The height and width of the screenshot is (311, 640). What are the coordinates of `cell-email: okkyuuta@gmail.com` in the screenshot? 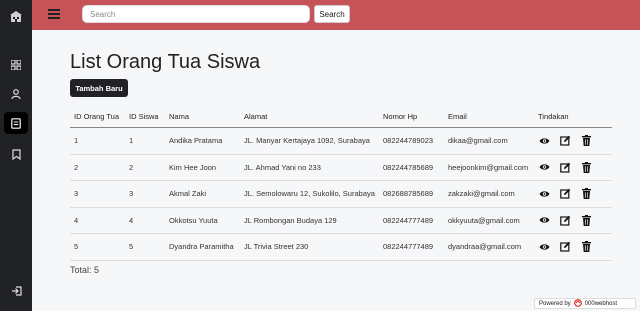 It's located at (489, 220).